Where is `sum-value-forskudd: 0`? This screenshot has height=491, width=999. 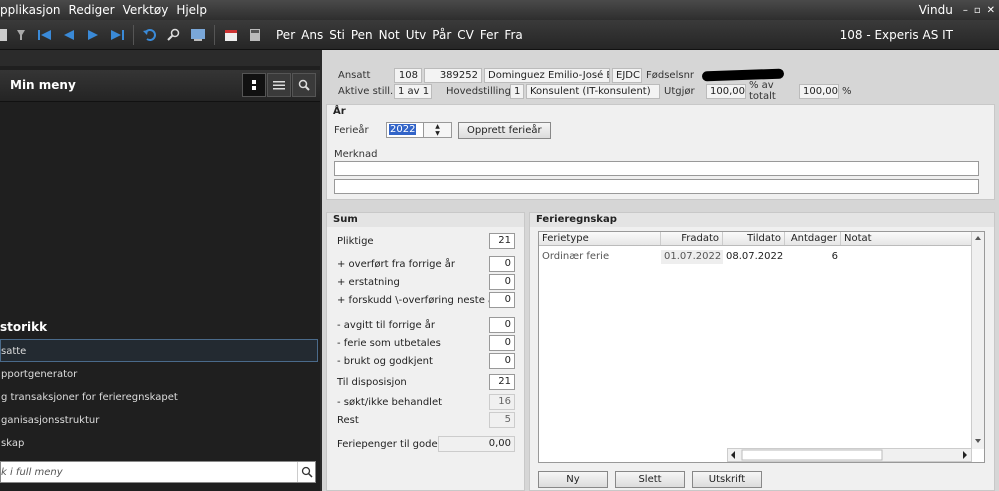
sum-value-forskudd: 0 is located at coordinates (502, 300).